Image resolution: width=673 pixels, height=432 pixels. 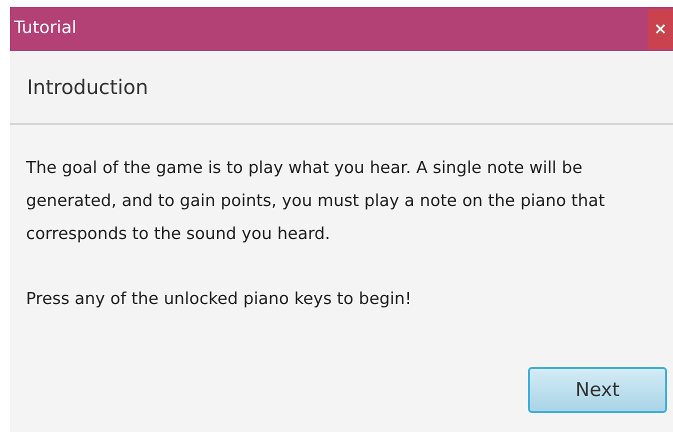 What do you see at coordinates (87, 87) in the screenshot?
I see `header-title: Introduction` at bounding box center [87, 87].